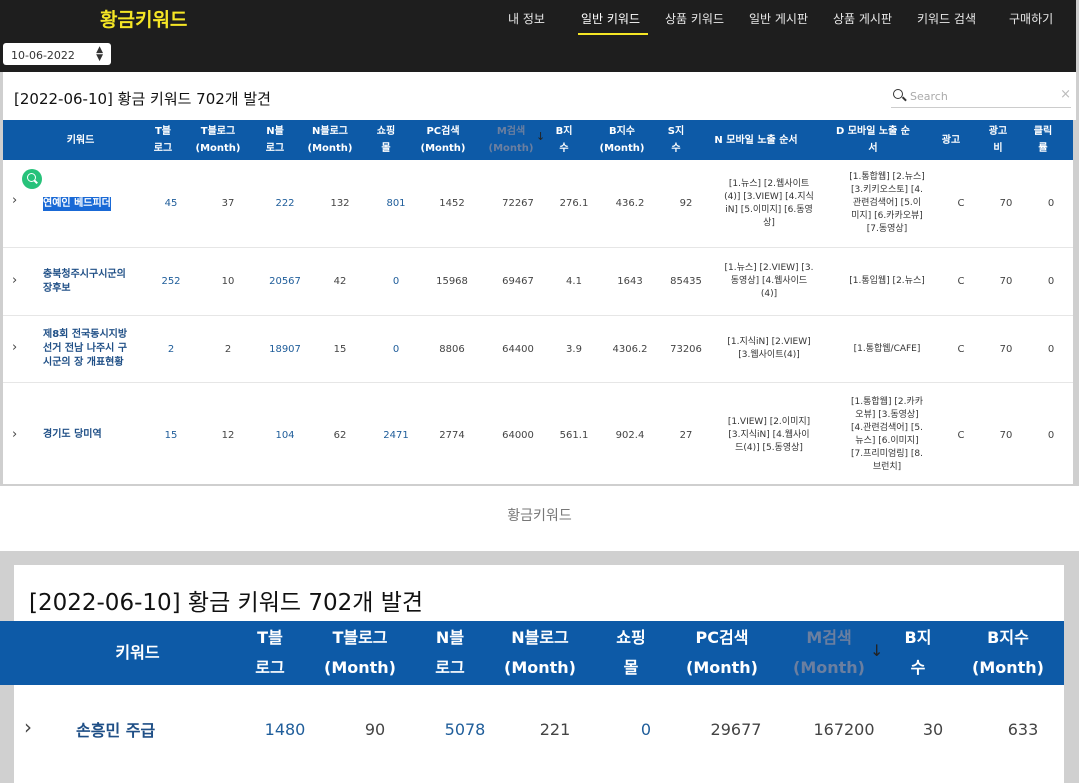  What do you see at coordinates (95, 349) in the screenshot?
I see `keyword-link: 제8회 전국동시지방 선거 전남 나주시 구 시군의 장 개표현황` at bounding box center [95, 349].